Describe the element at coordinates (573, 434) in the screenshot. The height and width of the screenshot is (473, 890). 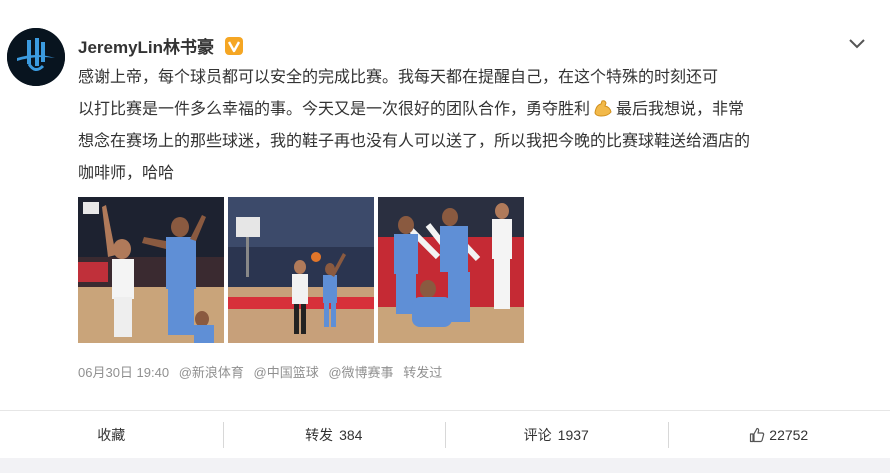
I see `comment-count: 1937` at that location.